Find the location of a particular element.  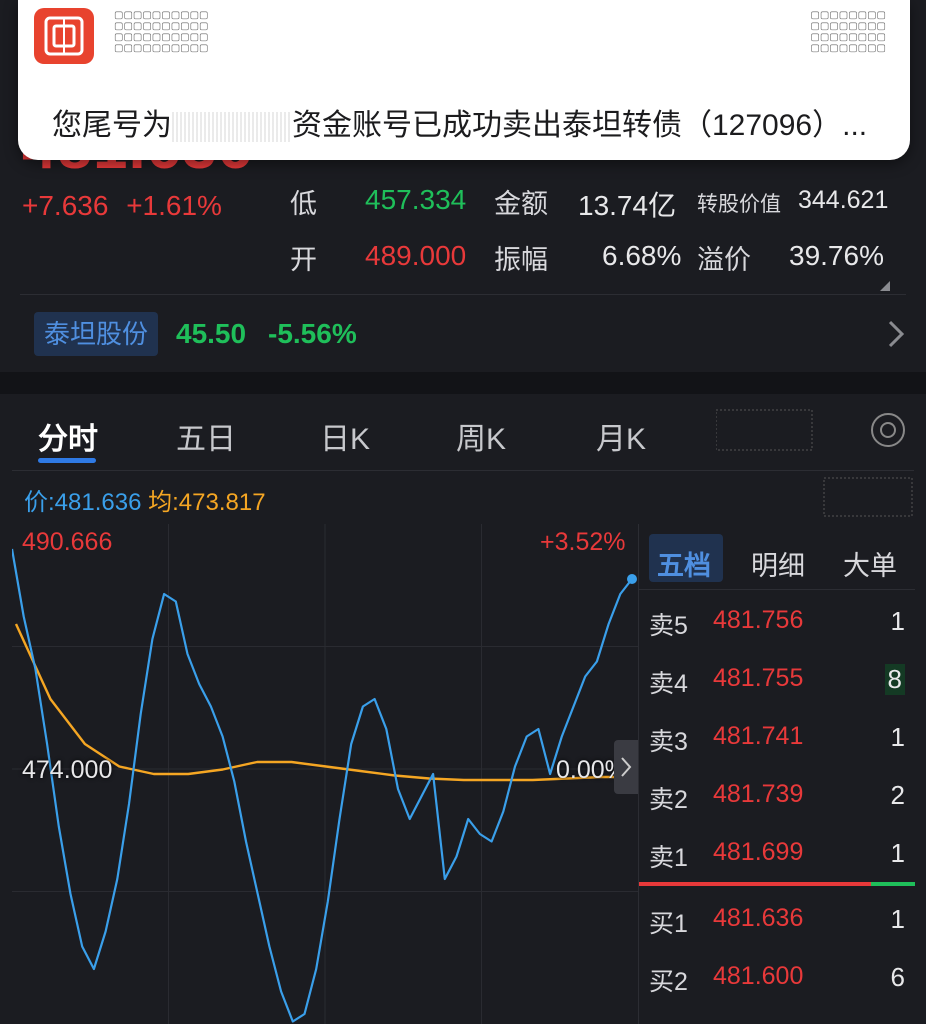

tab-five-levels: 五档 is located at coordinates (684, 563).